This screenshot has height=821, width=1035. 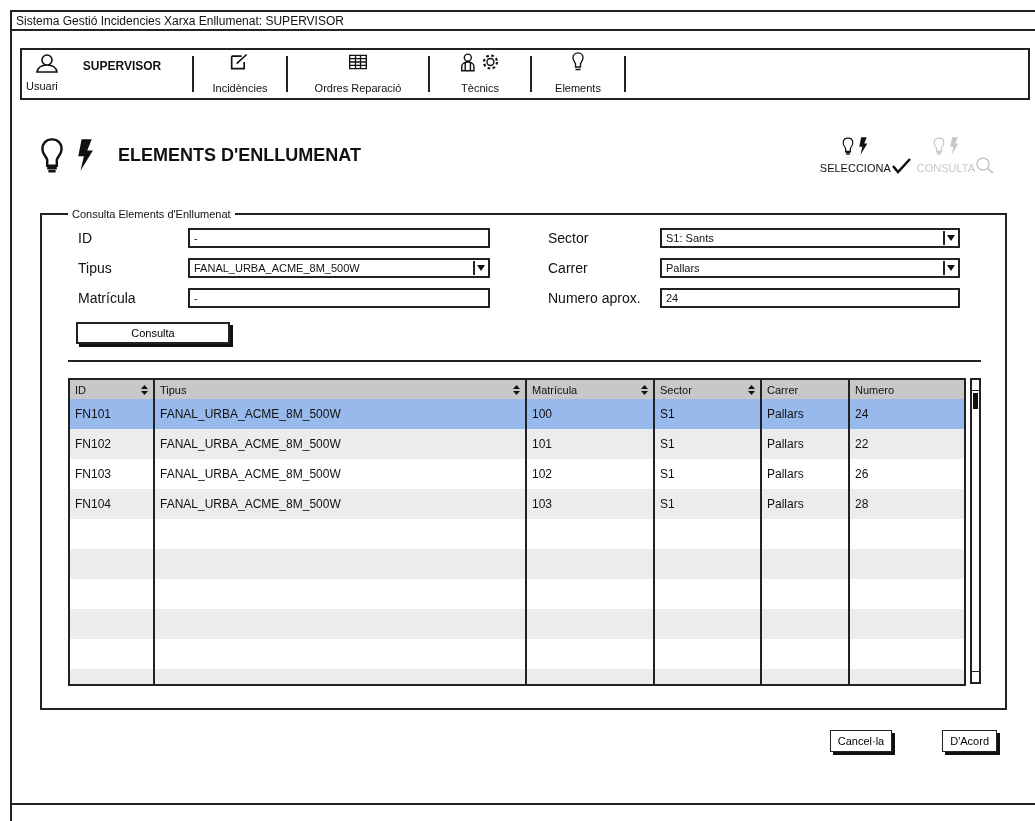 What do you see at coordinates (111, 389) in the screenshot?
I see `column-header: ID` at bounding box center [111, 389].